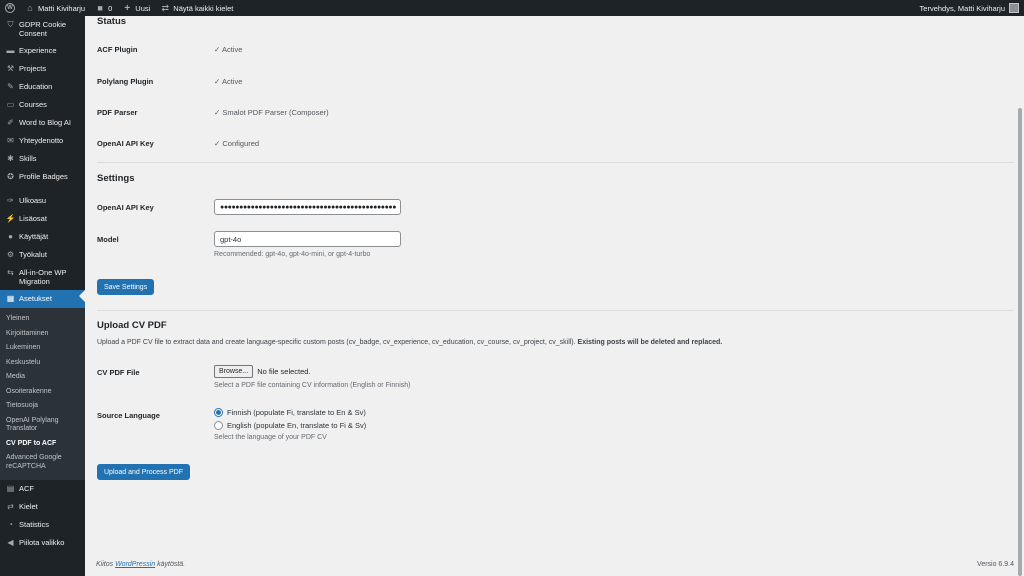 Image resolution: width=1024 pixels, height=576 pixels. What do you see at coordinates (171, 564) in the screenshot?
I see `footer-thanks-suffix: käytöstä.` at bounding box center [171, 564].